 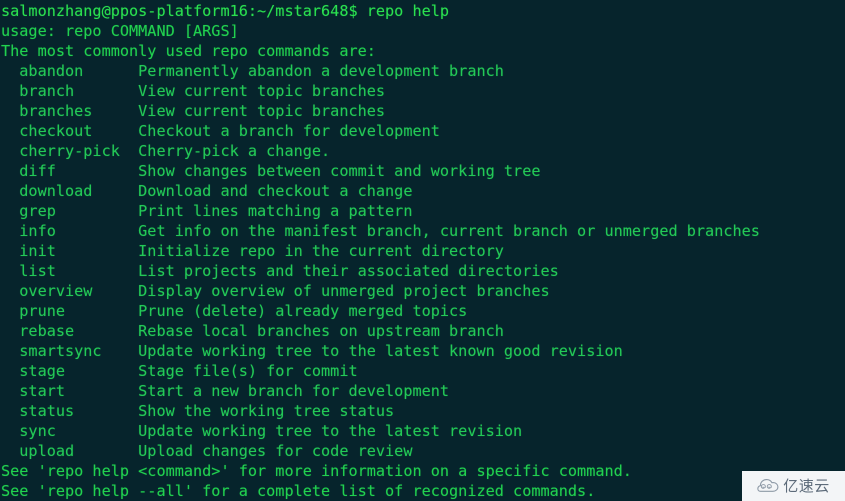 I want to click on command-row: status Show the working tree status, so click(x=198, y=411).